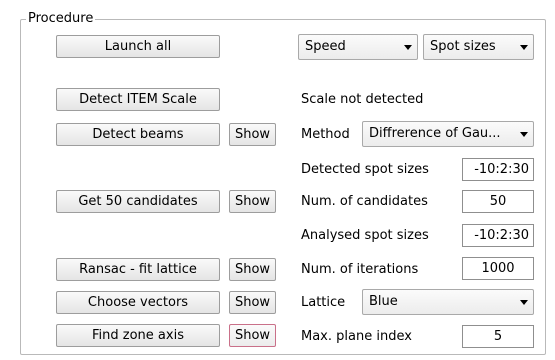  Describe the element at coordinates (138, 134) in the screenshot. I see `detect-beams-button: Detect beams` at that location.